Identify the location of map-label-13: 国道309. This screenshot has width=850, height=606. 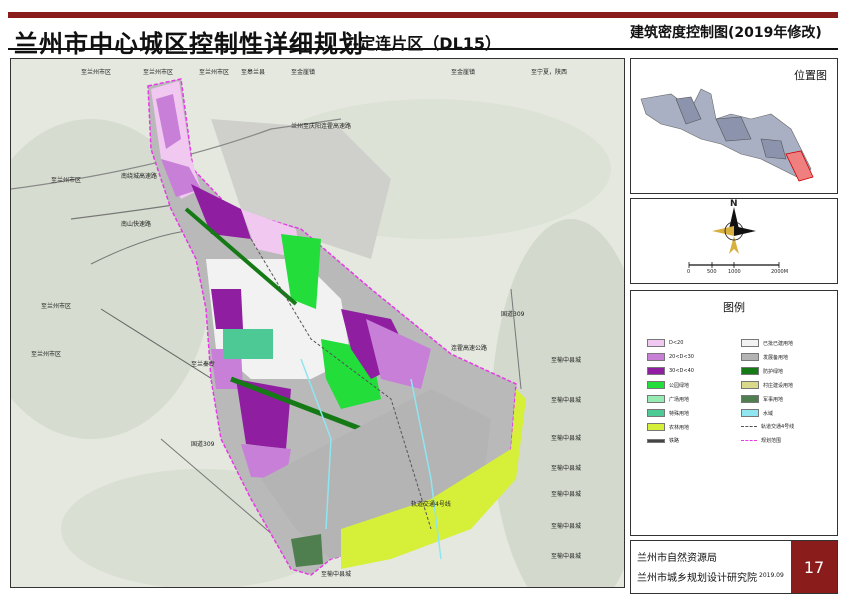
(513, 314).